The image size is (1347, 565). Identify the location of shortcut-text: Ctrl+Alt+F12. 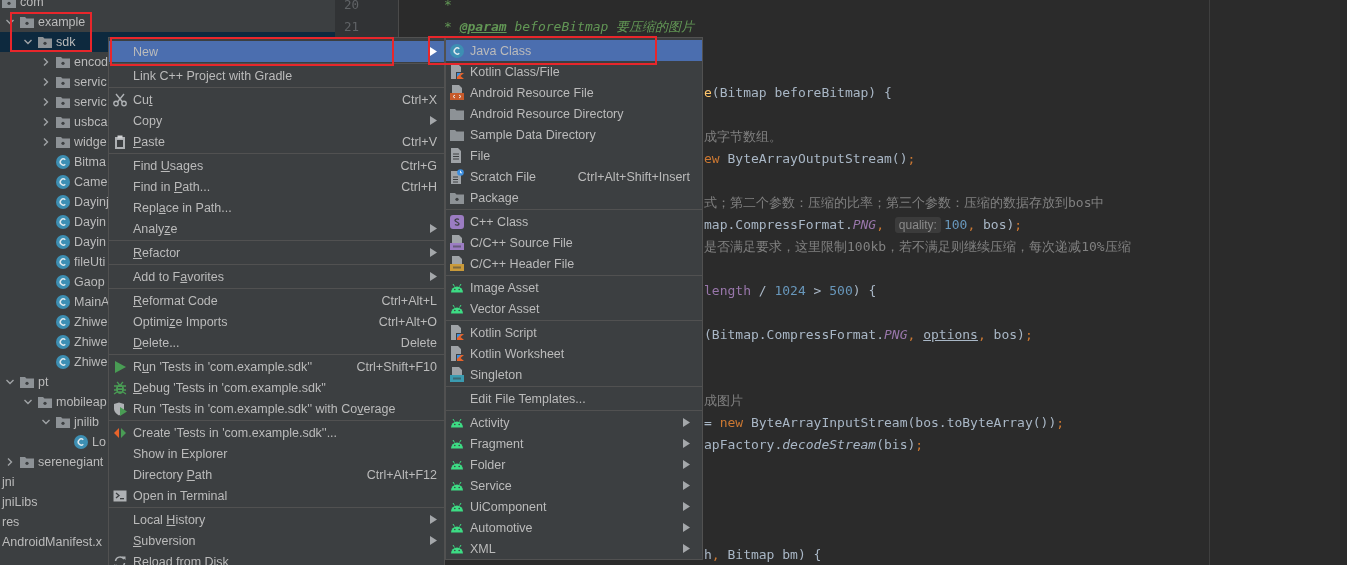
(401, 474).